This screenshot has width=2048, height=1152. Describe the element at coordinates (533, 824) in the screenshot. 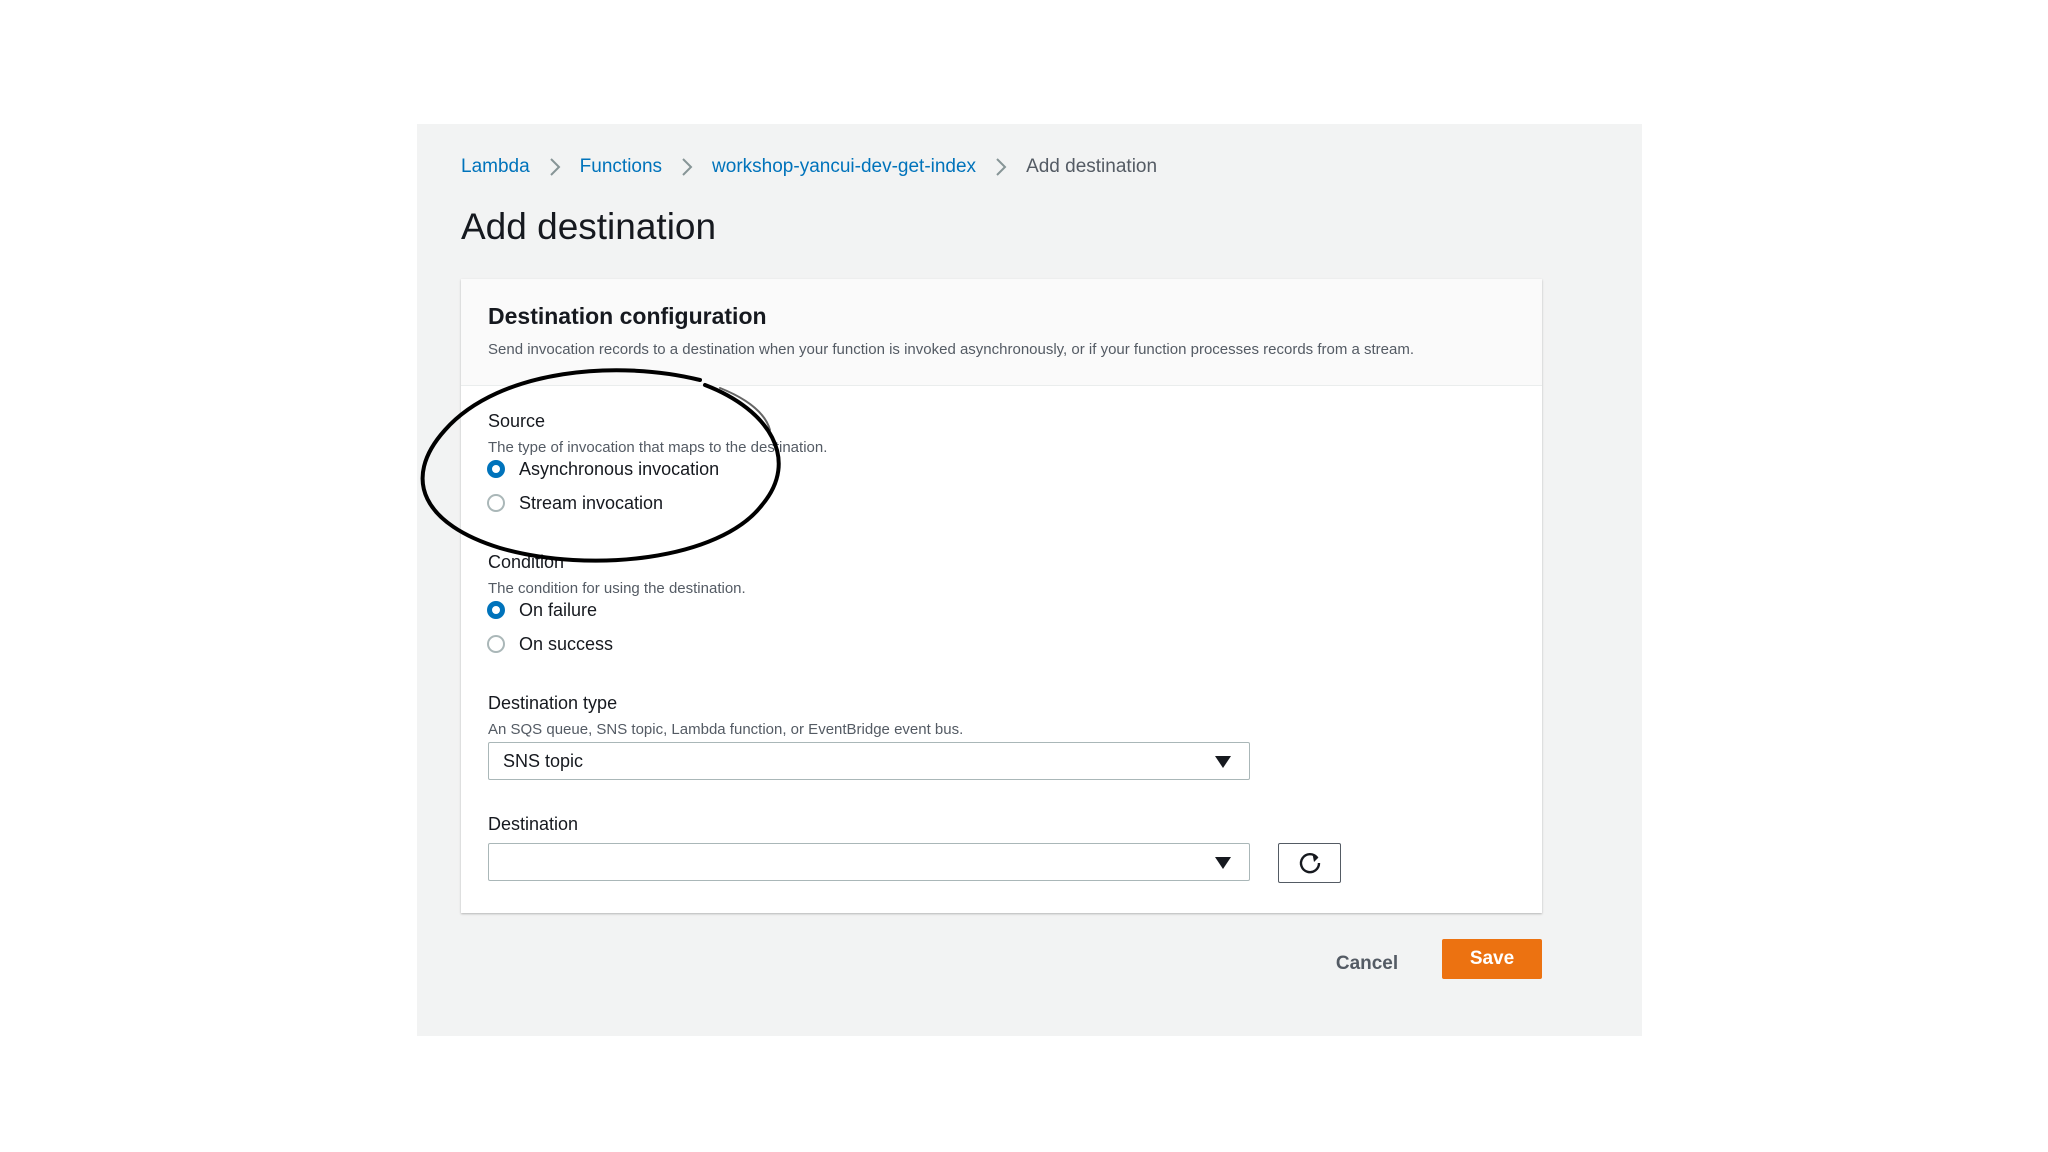

I see `destination-label: Destination` at that location.